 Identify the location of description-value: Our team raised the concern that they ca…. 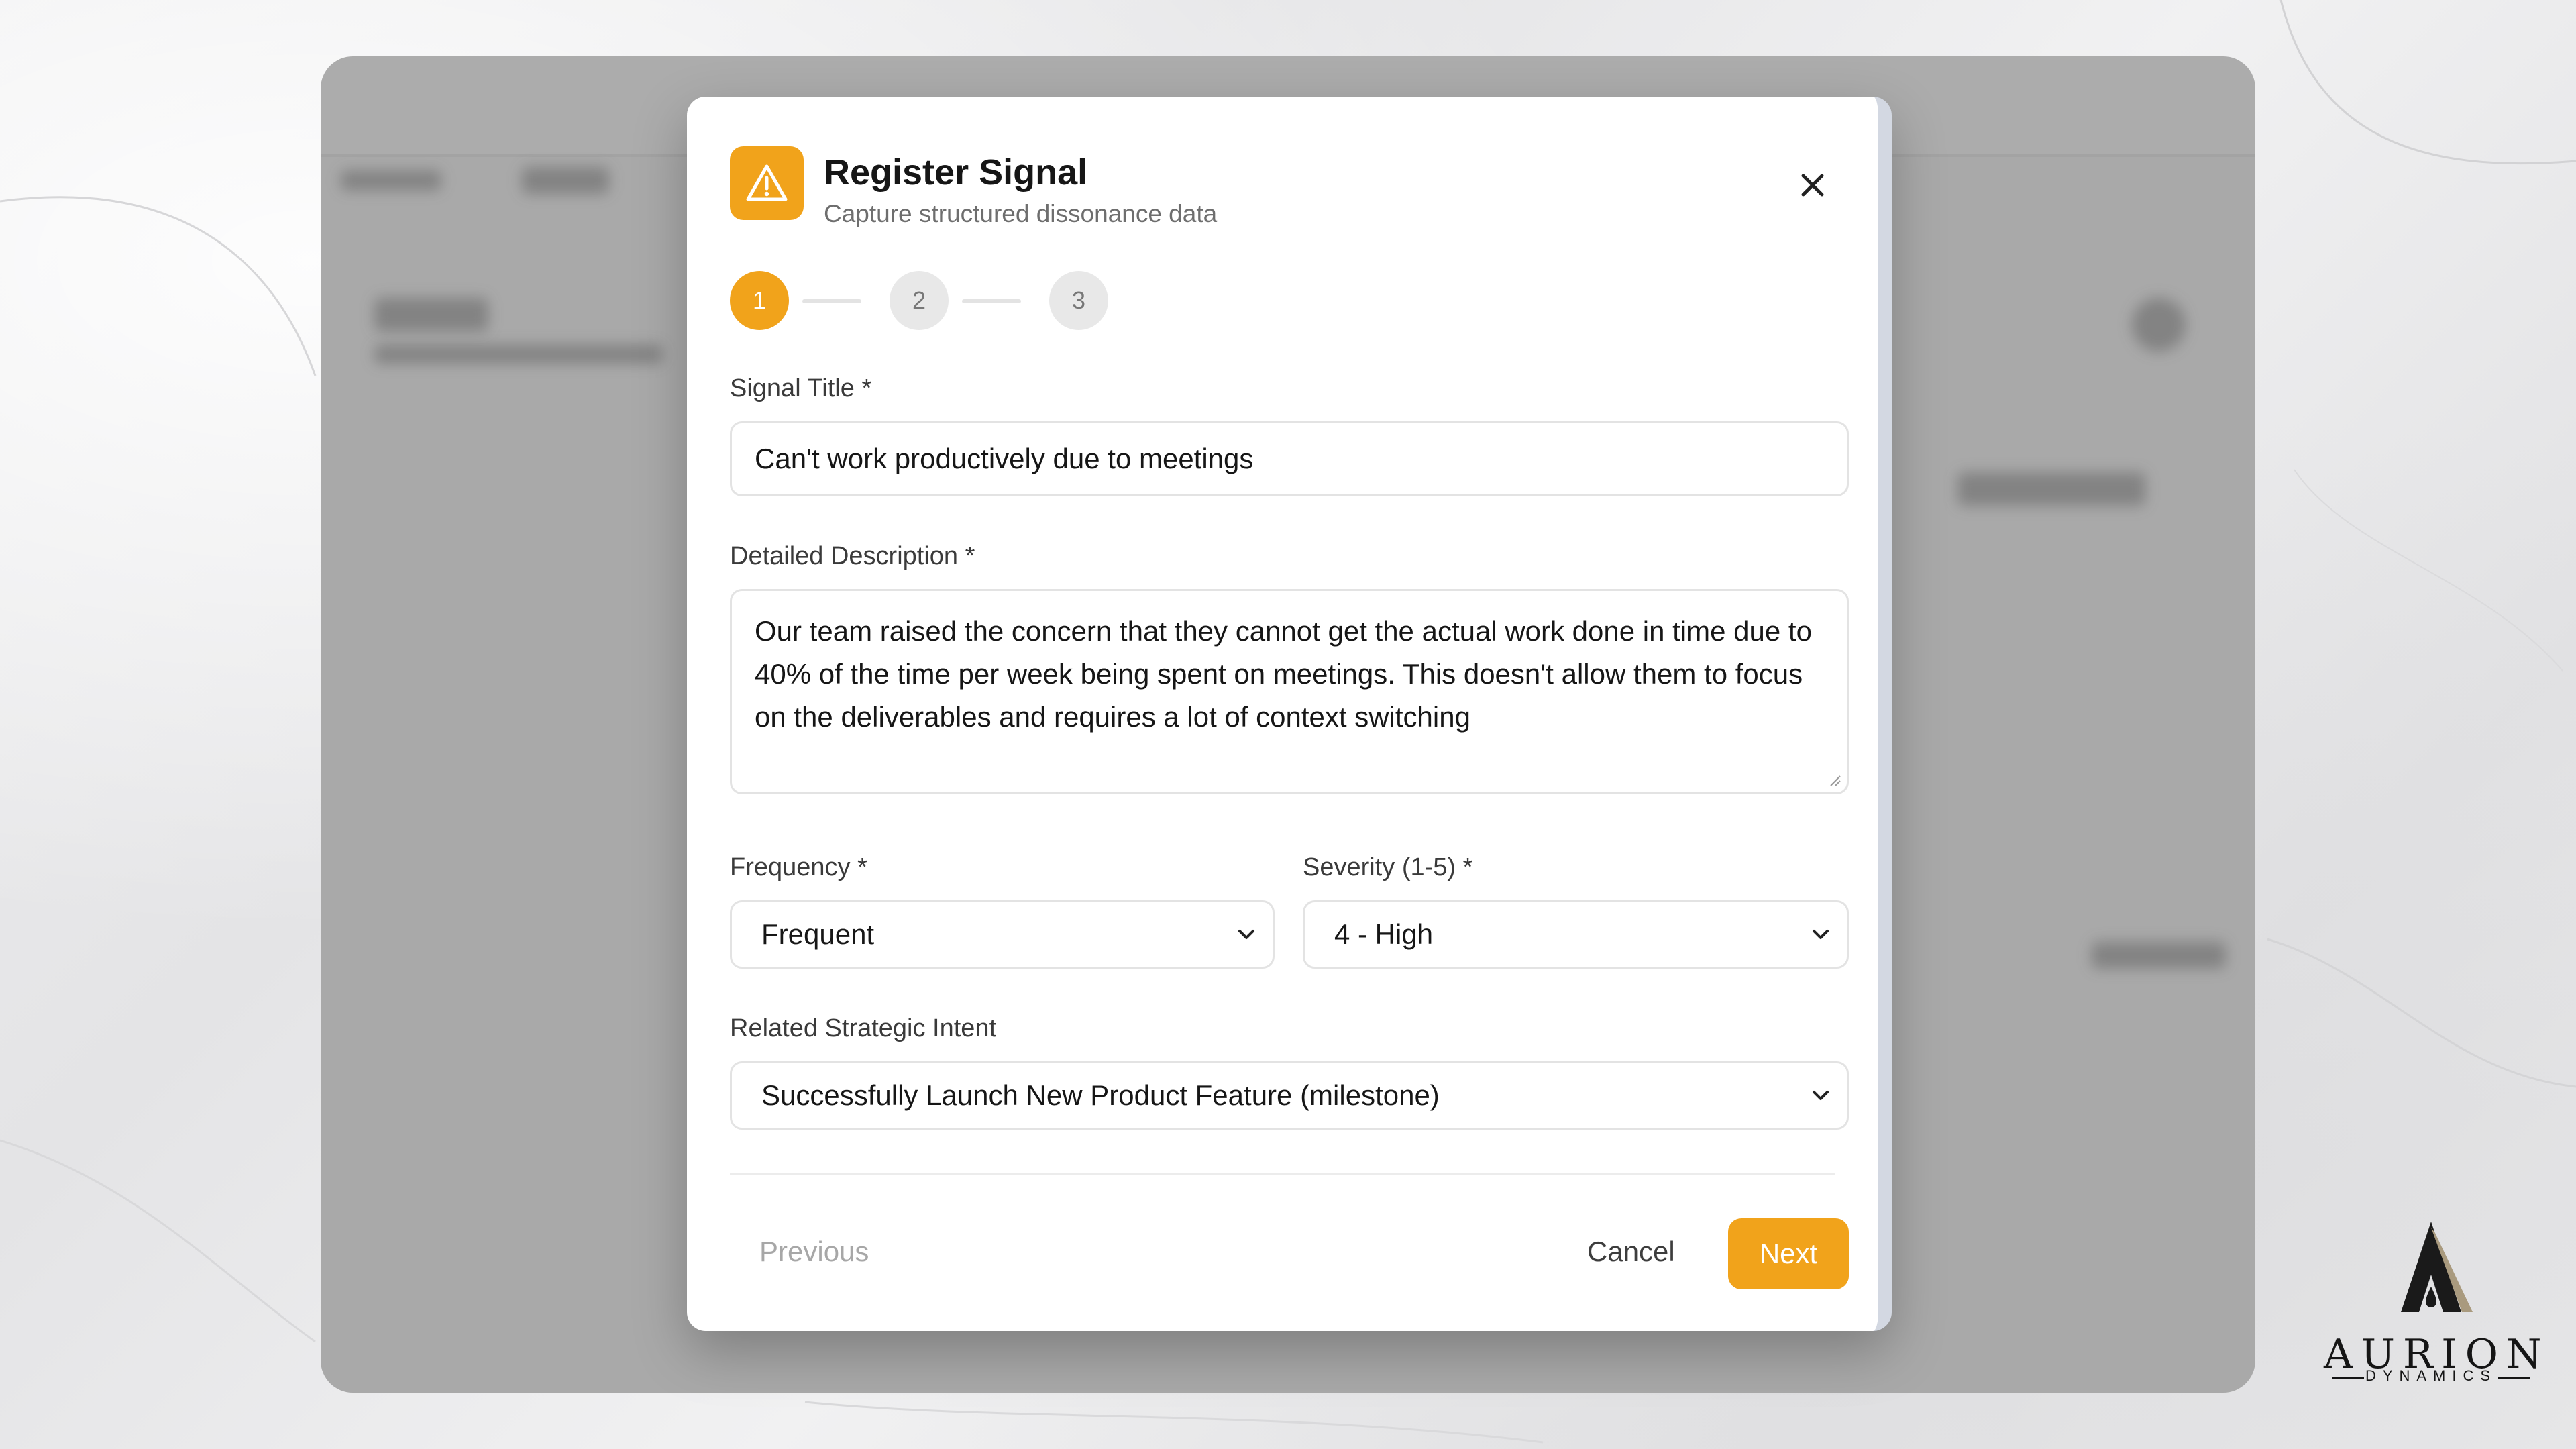
(1283, 674).